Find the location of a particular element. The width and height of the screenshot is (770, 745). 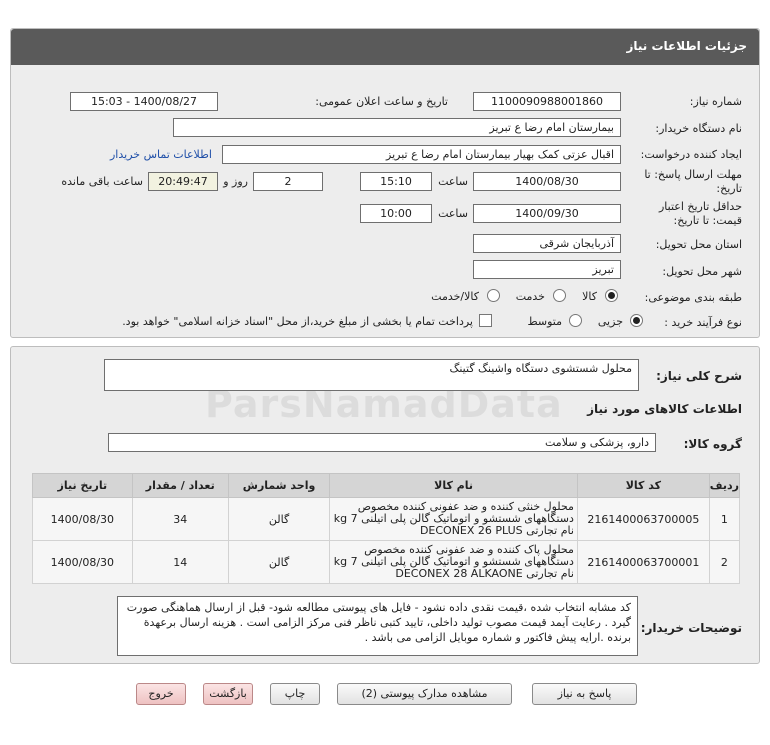

reply-date-field: 1400/08/30 is located at coordinates (547, 181).